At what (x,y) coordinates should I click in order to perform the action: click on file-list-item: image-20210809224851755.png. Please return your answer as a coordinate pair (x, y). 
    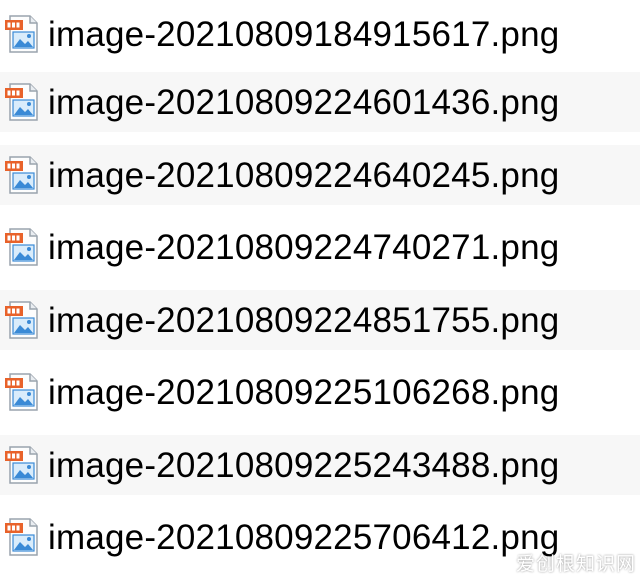
    Looking at the image, I should click on (320, 320).